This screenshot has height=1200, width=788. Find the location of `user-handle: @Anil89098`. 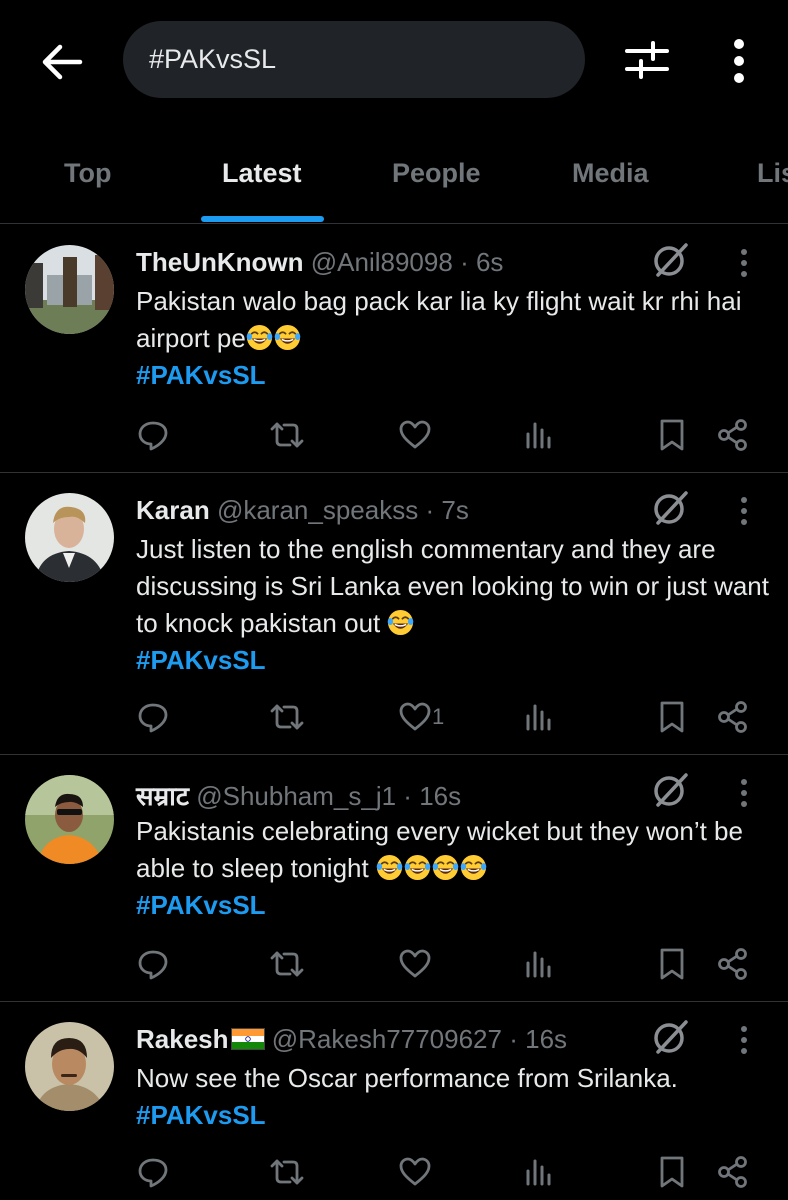

user-handle: @Anil89098 is located at coordinates (382, 262).